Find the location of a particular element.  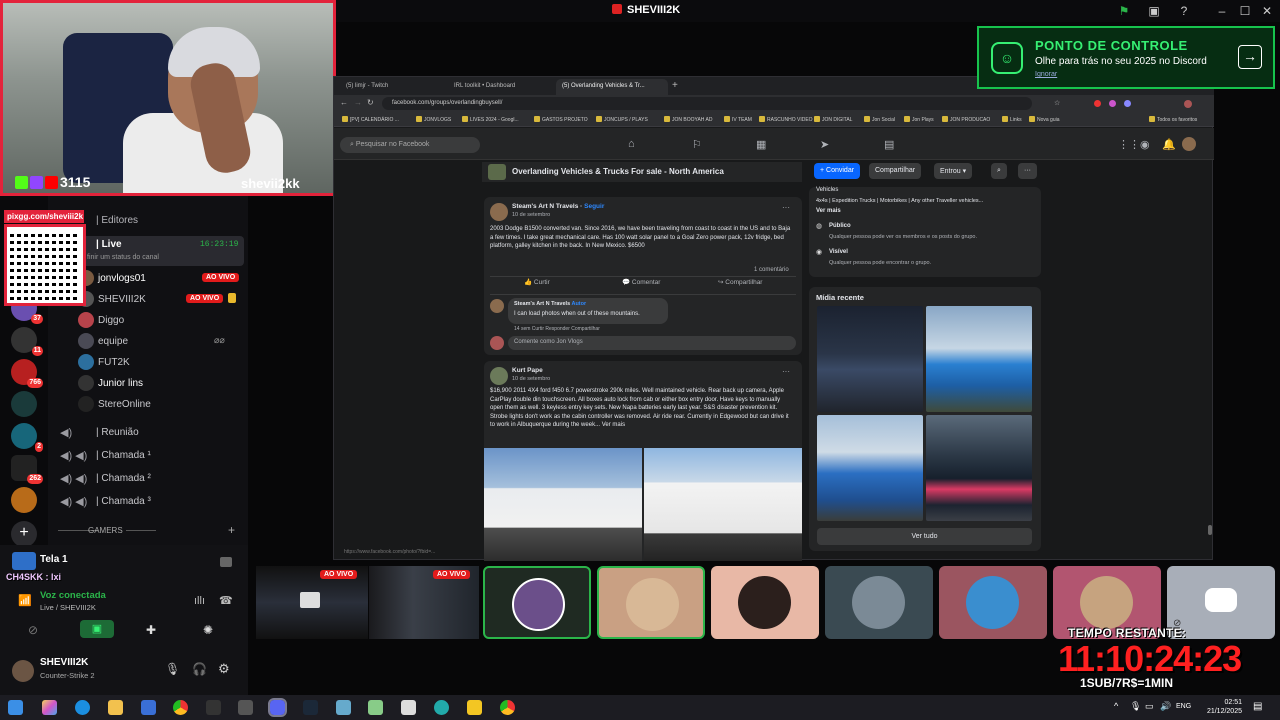

username: SHEVIII2K is located at coordinates (64, 662).